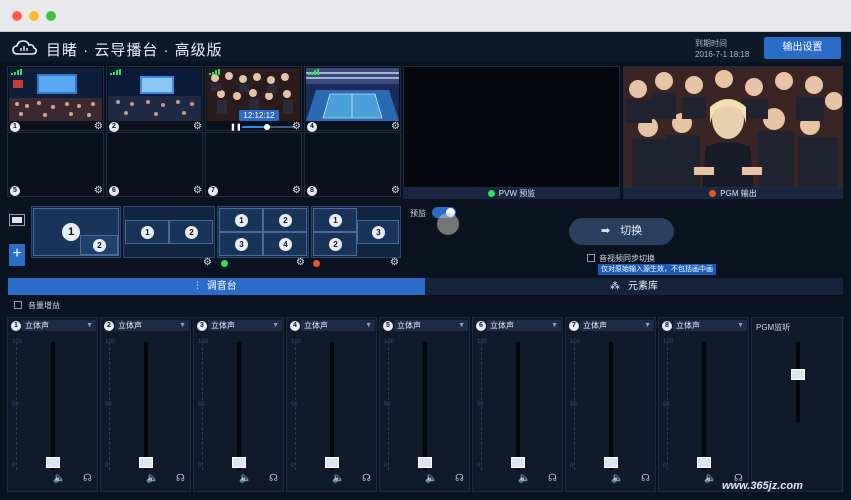 The width and height of the screenshot is (851, 500). What do you see at coordinates (15, 127) in the screenshot?
I see `source-number: 1` at bounding box center [15, 127].